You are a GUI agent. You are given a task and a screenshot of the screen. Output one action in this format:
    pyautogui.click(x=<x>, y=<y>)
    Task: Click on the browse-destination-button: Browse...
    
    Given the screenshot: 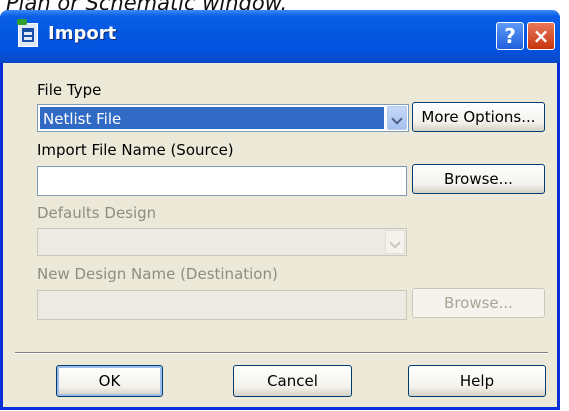 What is the action you would take?
    pyautogui.click(x=478, y=303)
    